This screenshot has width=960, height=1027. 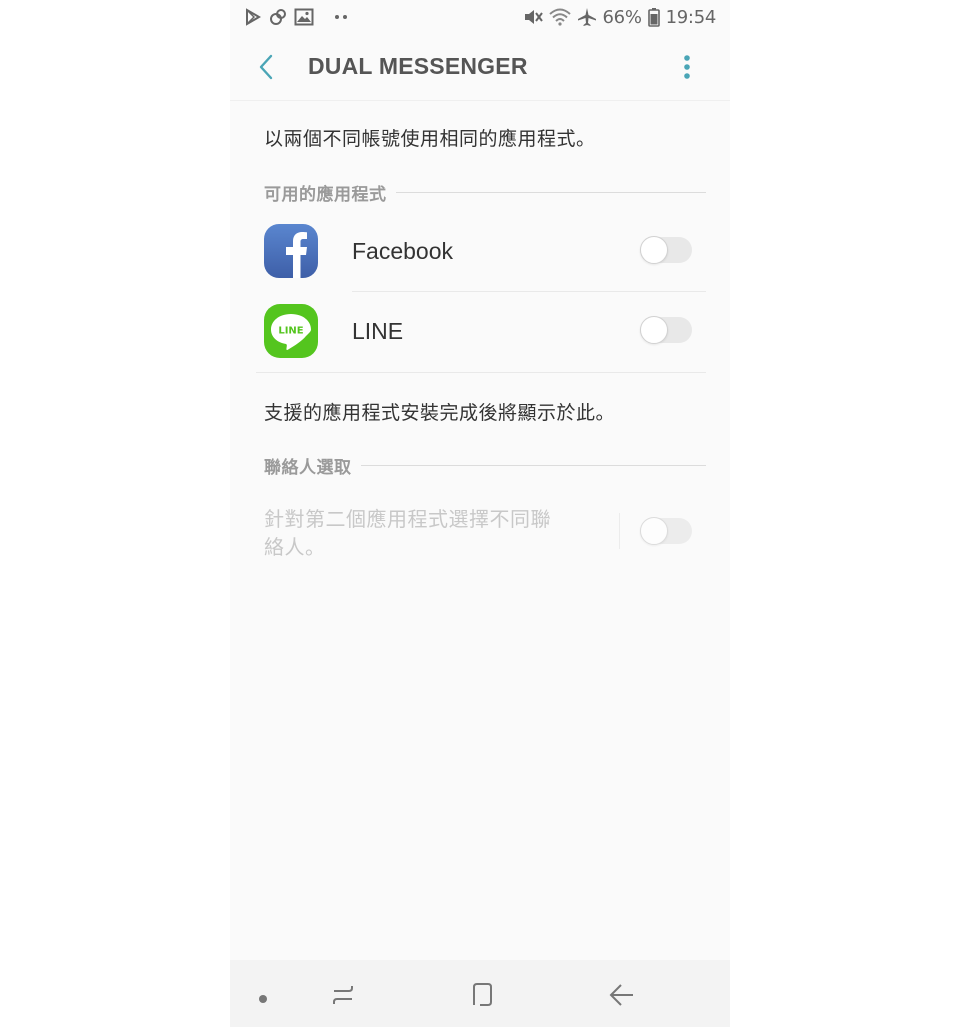 I want to click on contacts-section-label: 聯絡人選取, so click(x=308, y=467).